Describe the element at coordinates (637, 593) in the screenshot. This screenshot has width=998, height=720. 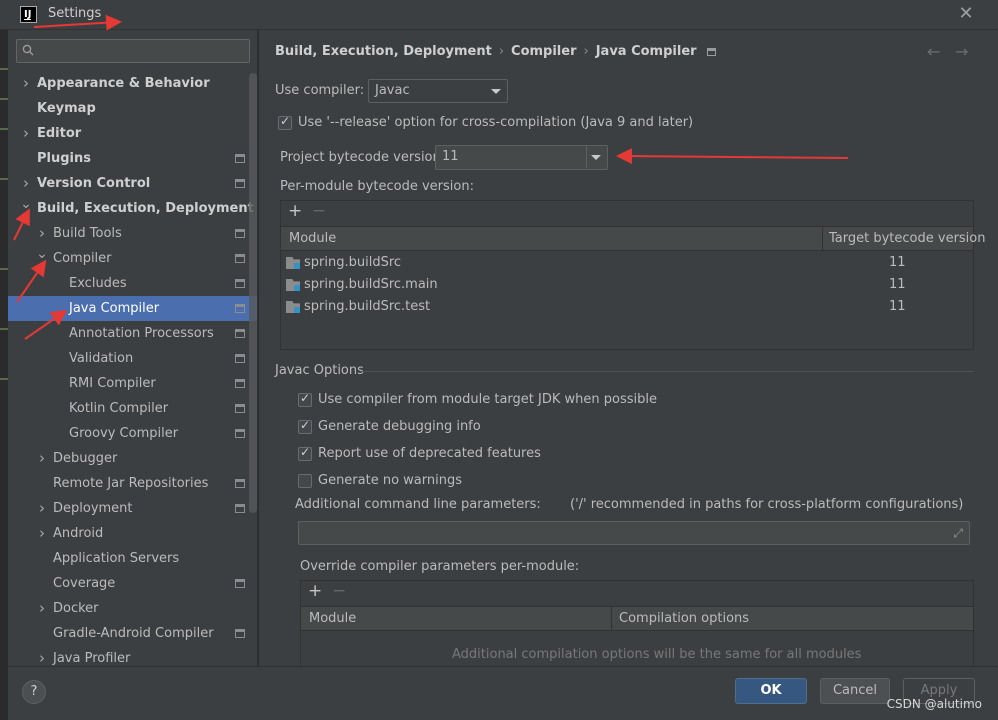
I see `table-toolbar: + −` at that location.